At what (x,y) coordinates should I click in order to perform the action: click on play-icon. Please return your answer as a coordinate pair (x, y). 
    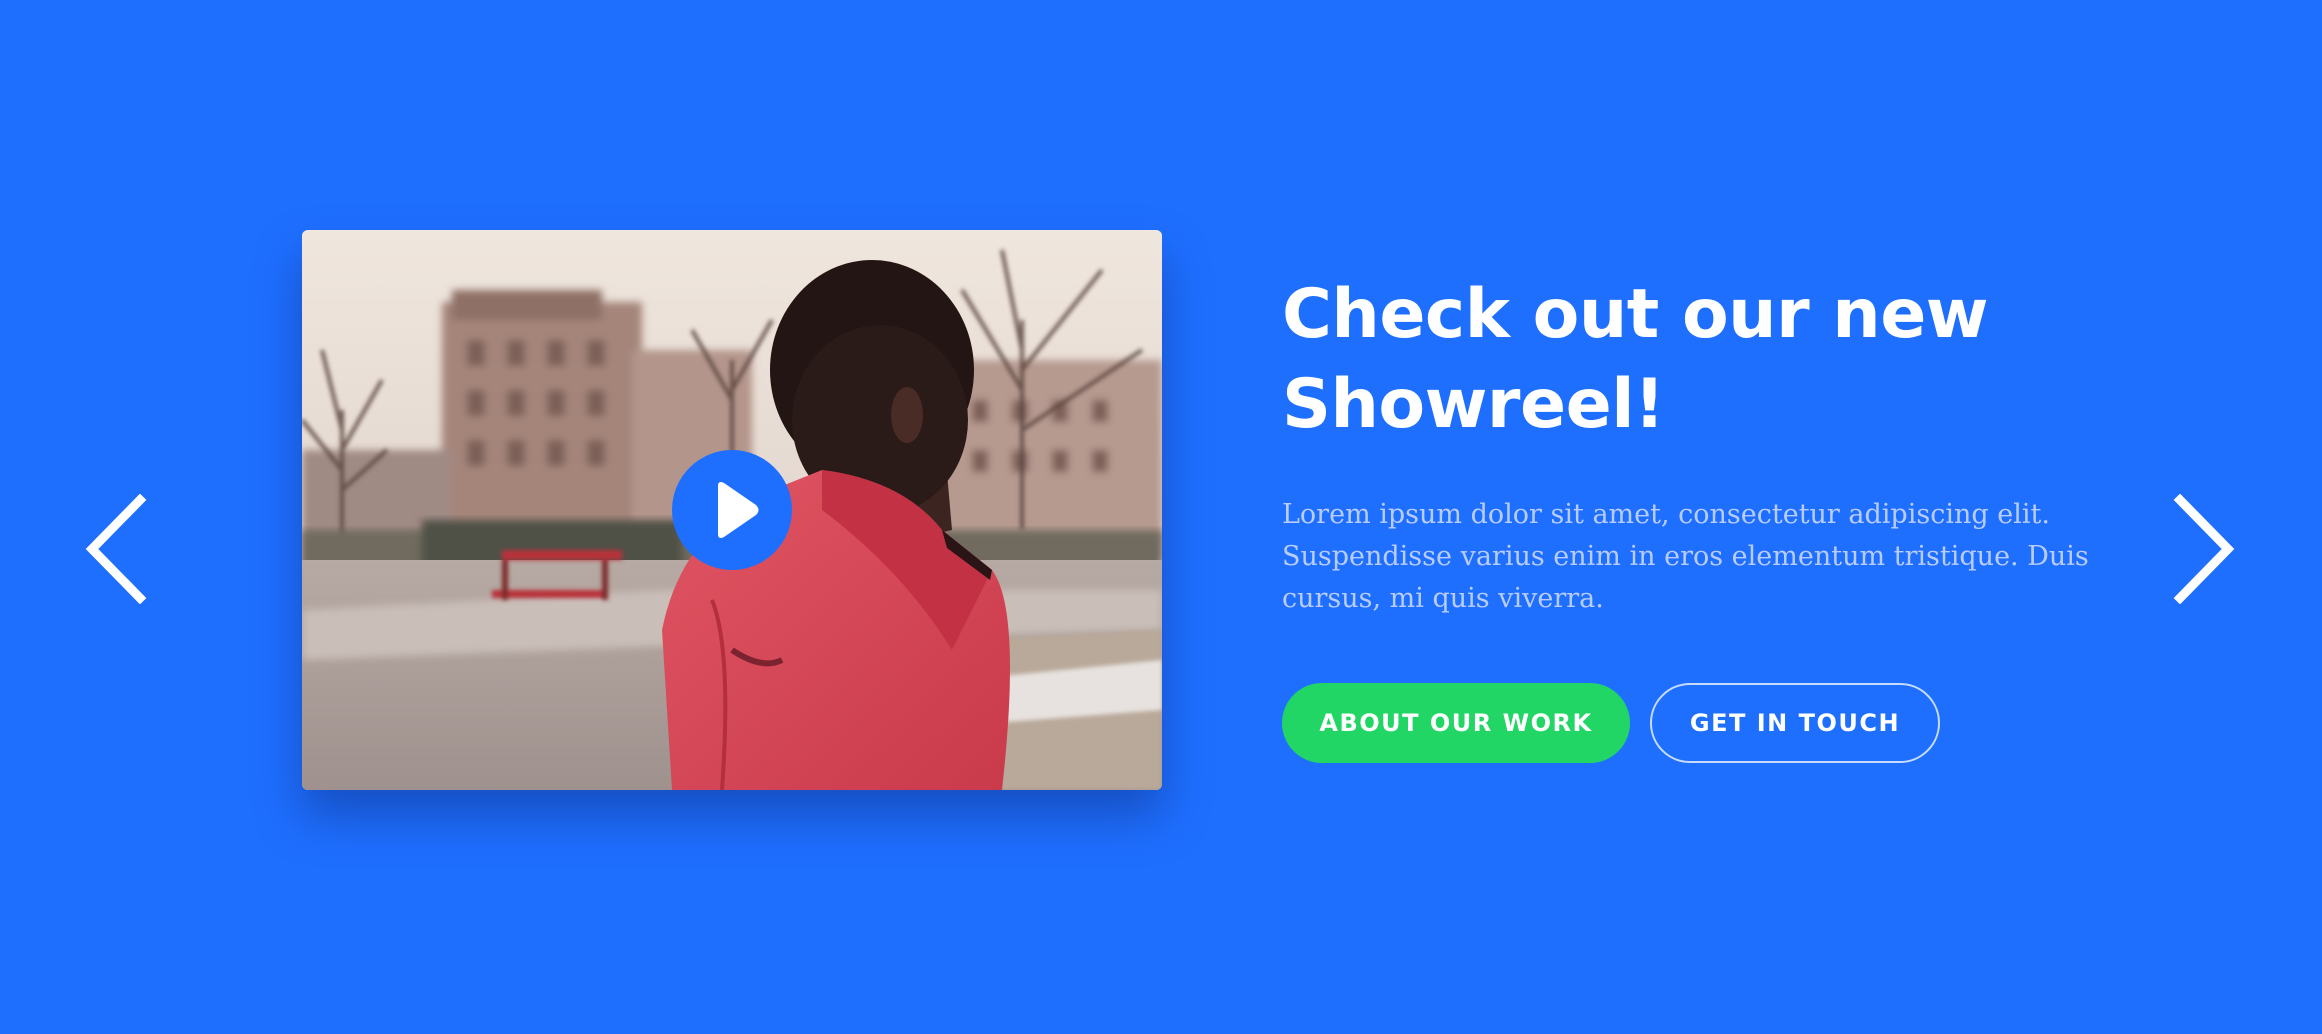
    Looking at the image, I should click on (738, 510).